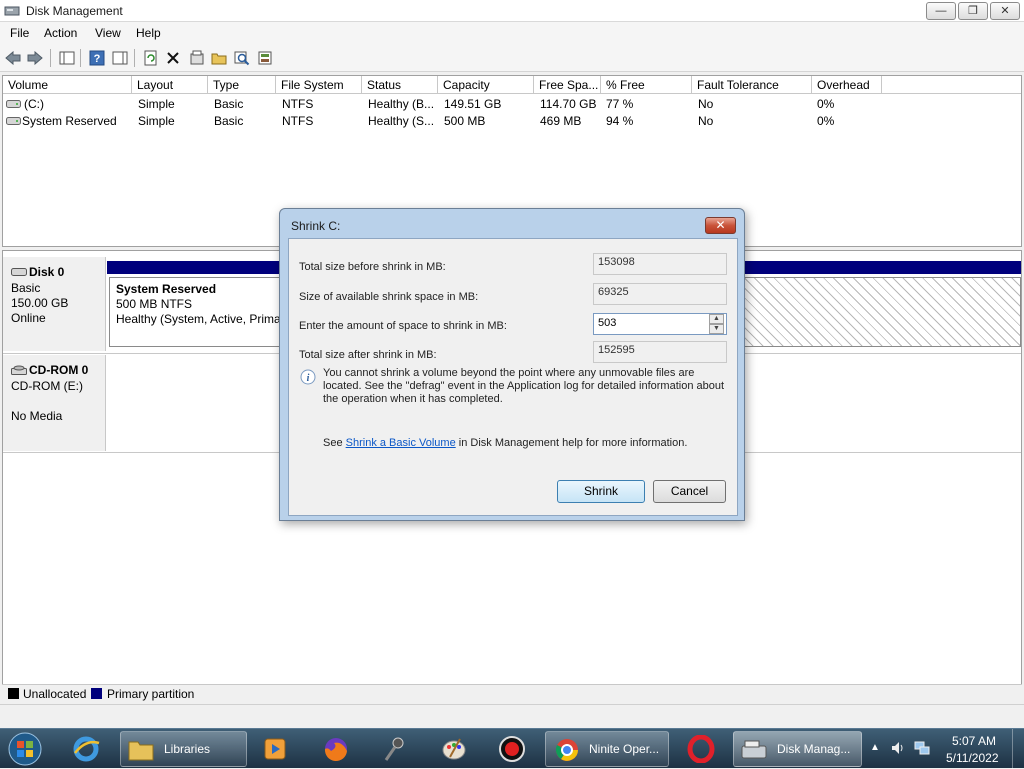  What do you see at coordinates (13, 58) in the screenshot?
I see `back-icon` at bounding box center [13, 58].